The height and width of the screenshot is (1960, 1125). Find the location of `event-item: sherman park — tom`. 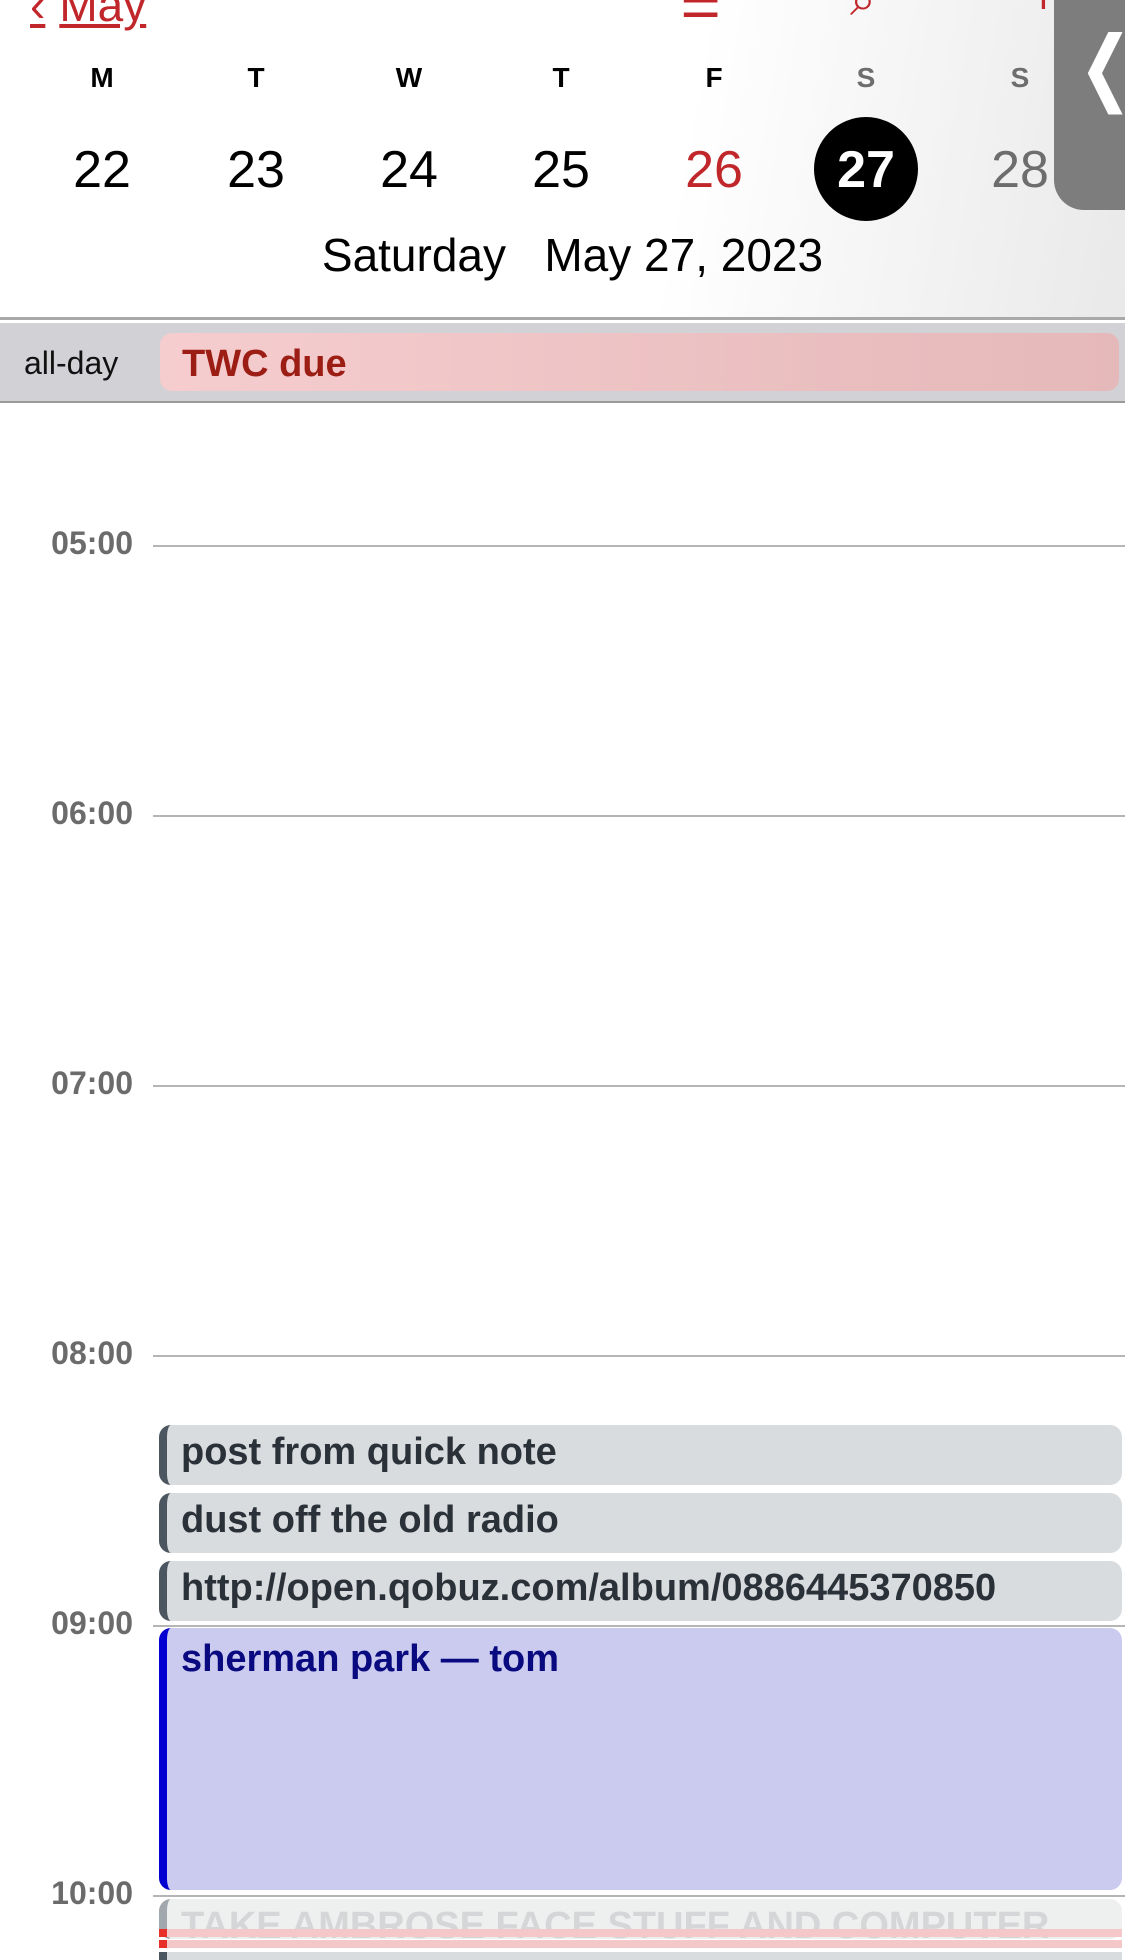

event-item: sherman park — tom is located at coordinates (640, 1759).